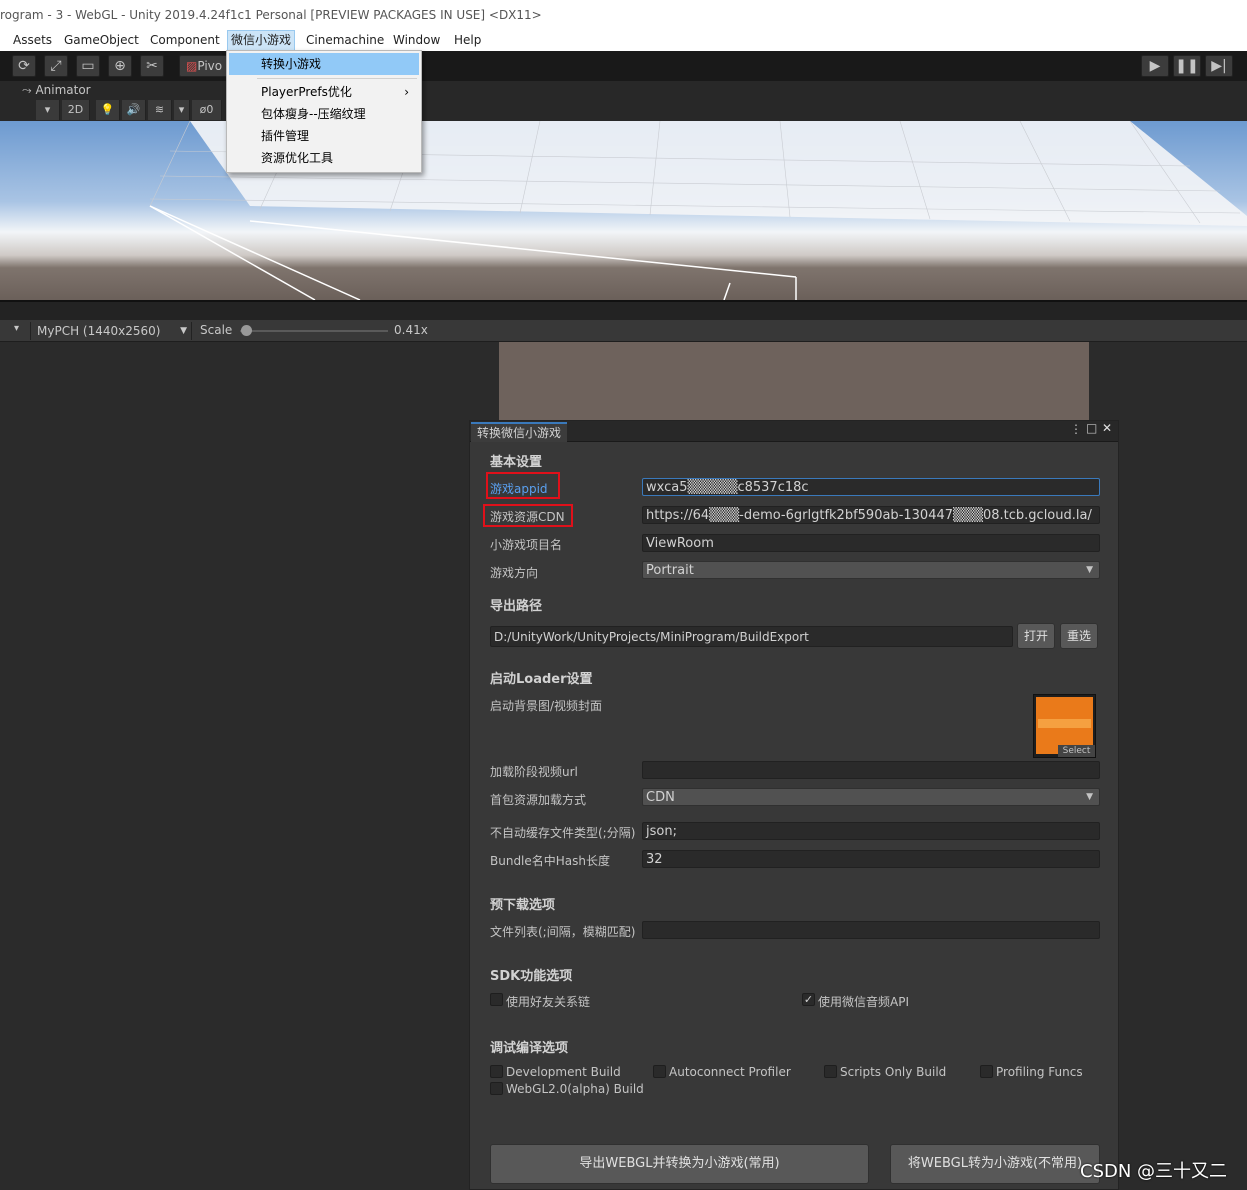 The height and width of the screenshot is (1190, 1247). What do you see at coordinates (324, 64) in the screenshot?
I see `menu-item-convert: 转换小游戏` at bounding box center [324, 64].